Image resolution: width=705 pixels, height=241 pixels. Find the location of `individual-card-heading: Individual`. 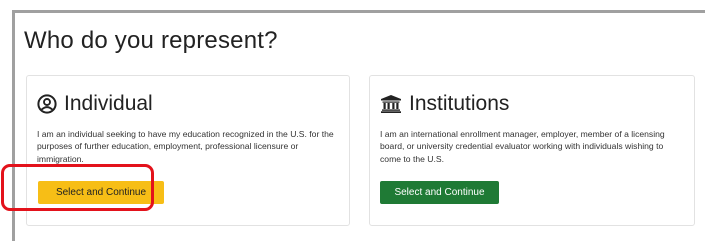

individual-card-heading: Individual is located at coordinates (95, 104).